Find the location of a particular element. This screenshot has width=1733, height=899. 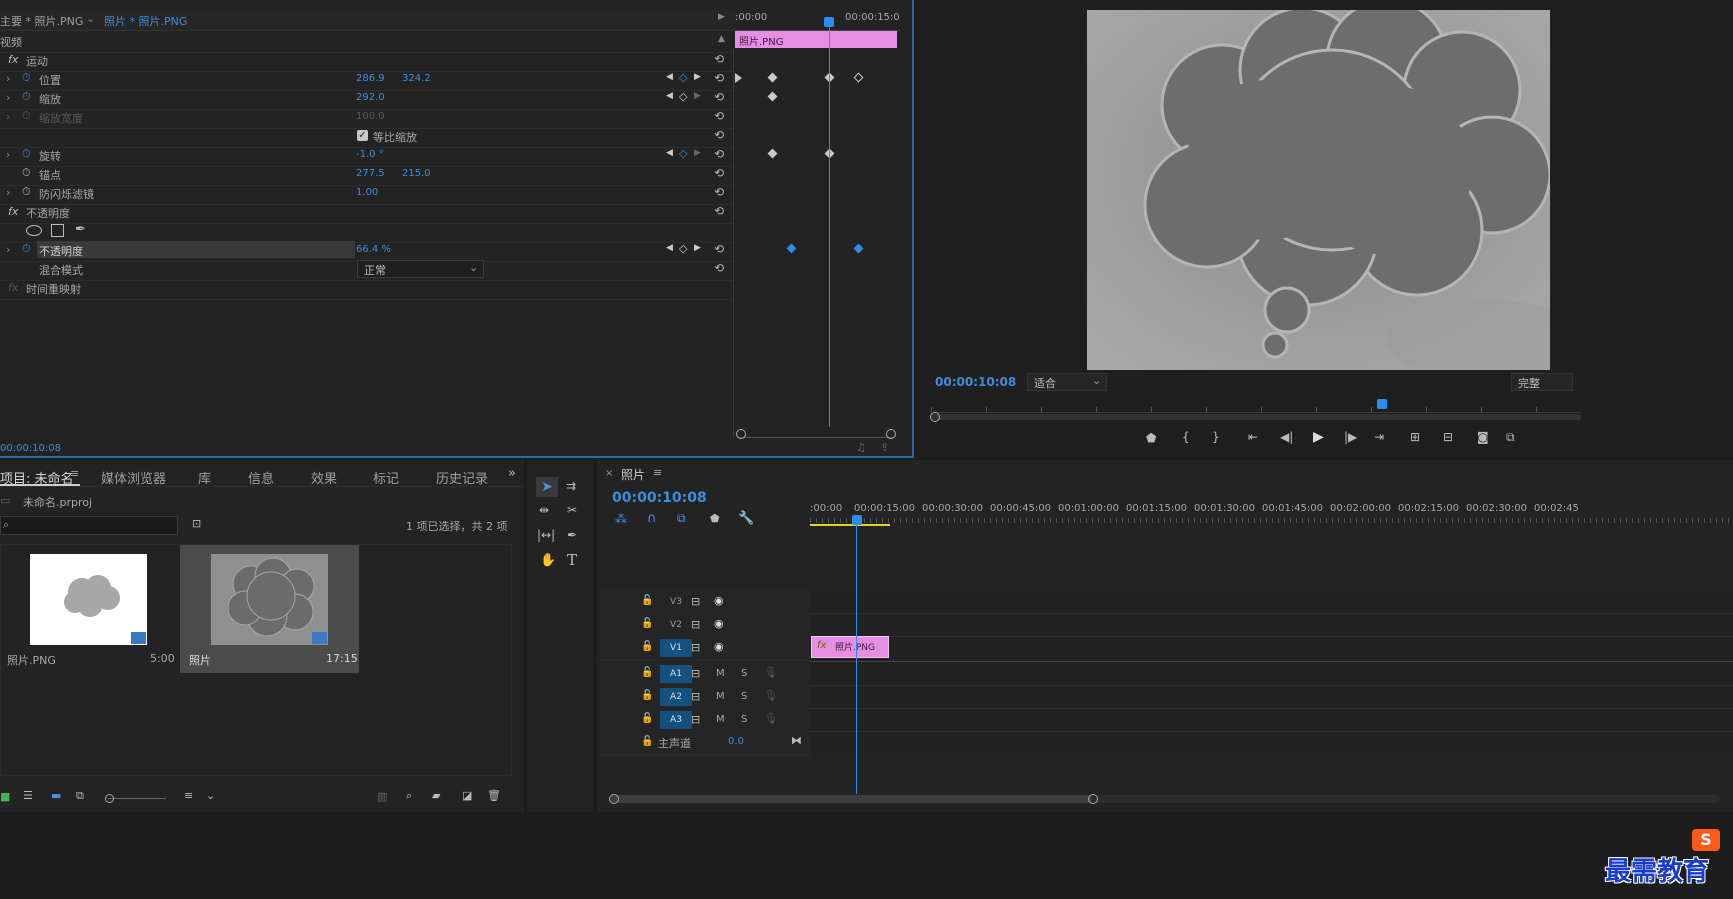

anchor-y-value: 215.0 is located at coordinates (416, 173).